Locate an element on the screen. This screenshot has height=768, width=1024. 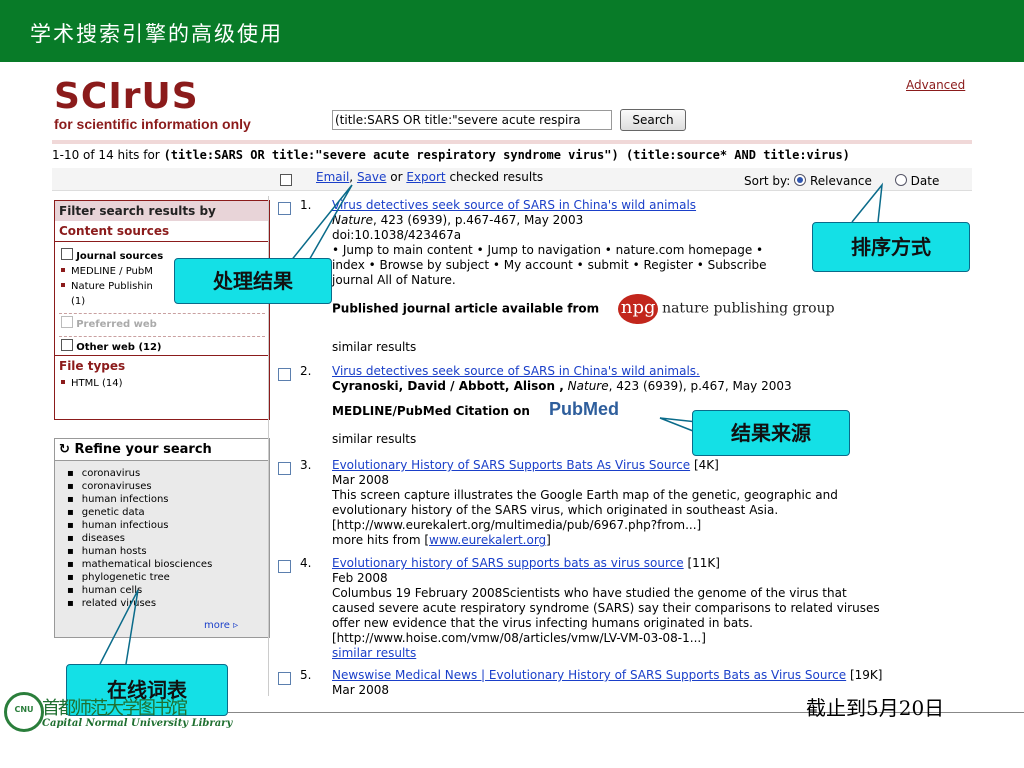
slide-title: 学术搜索引擎的高级使用 is located at coordinates (156, 34).